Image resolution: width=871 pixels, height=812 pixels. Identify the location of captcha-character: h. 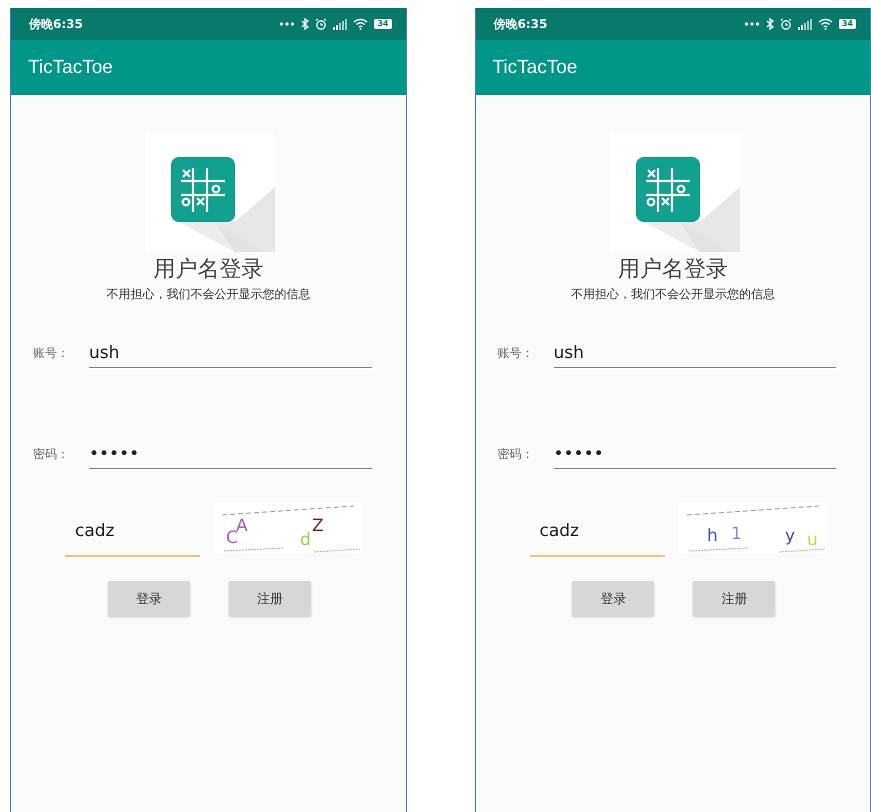
(712, 536).